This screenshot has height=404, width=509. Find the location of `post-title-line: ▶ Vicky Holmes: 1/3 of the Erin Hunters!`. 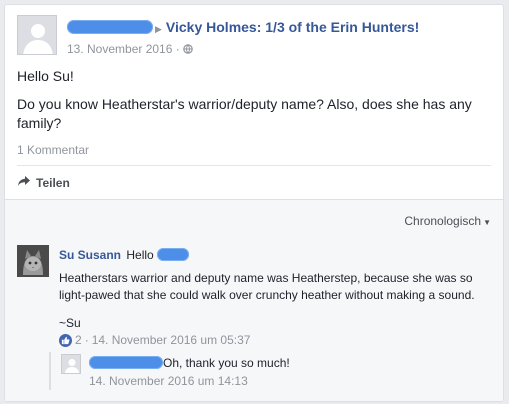

post-title-line: ▶ Vicky Holmes: 1/3 of the Erin Hunters! is located at coordinates (243, 27).